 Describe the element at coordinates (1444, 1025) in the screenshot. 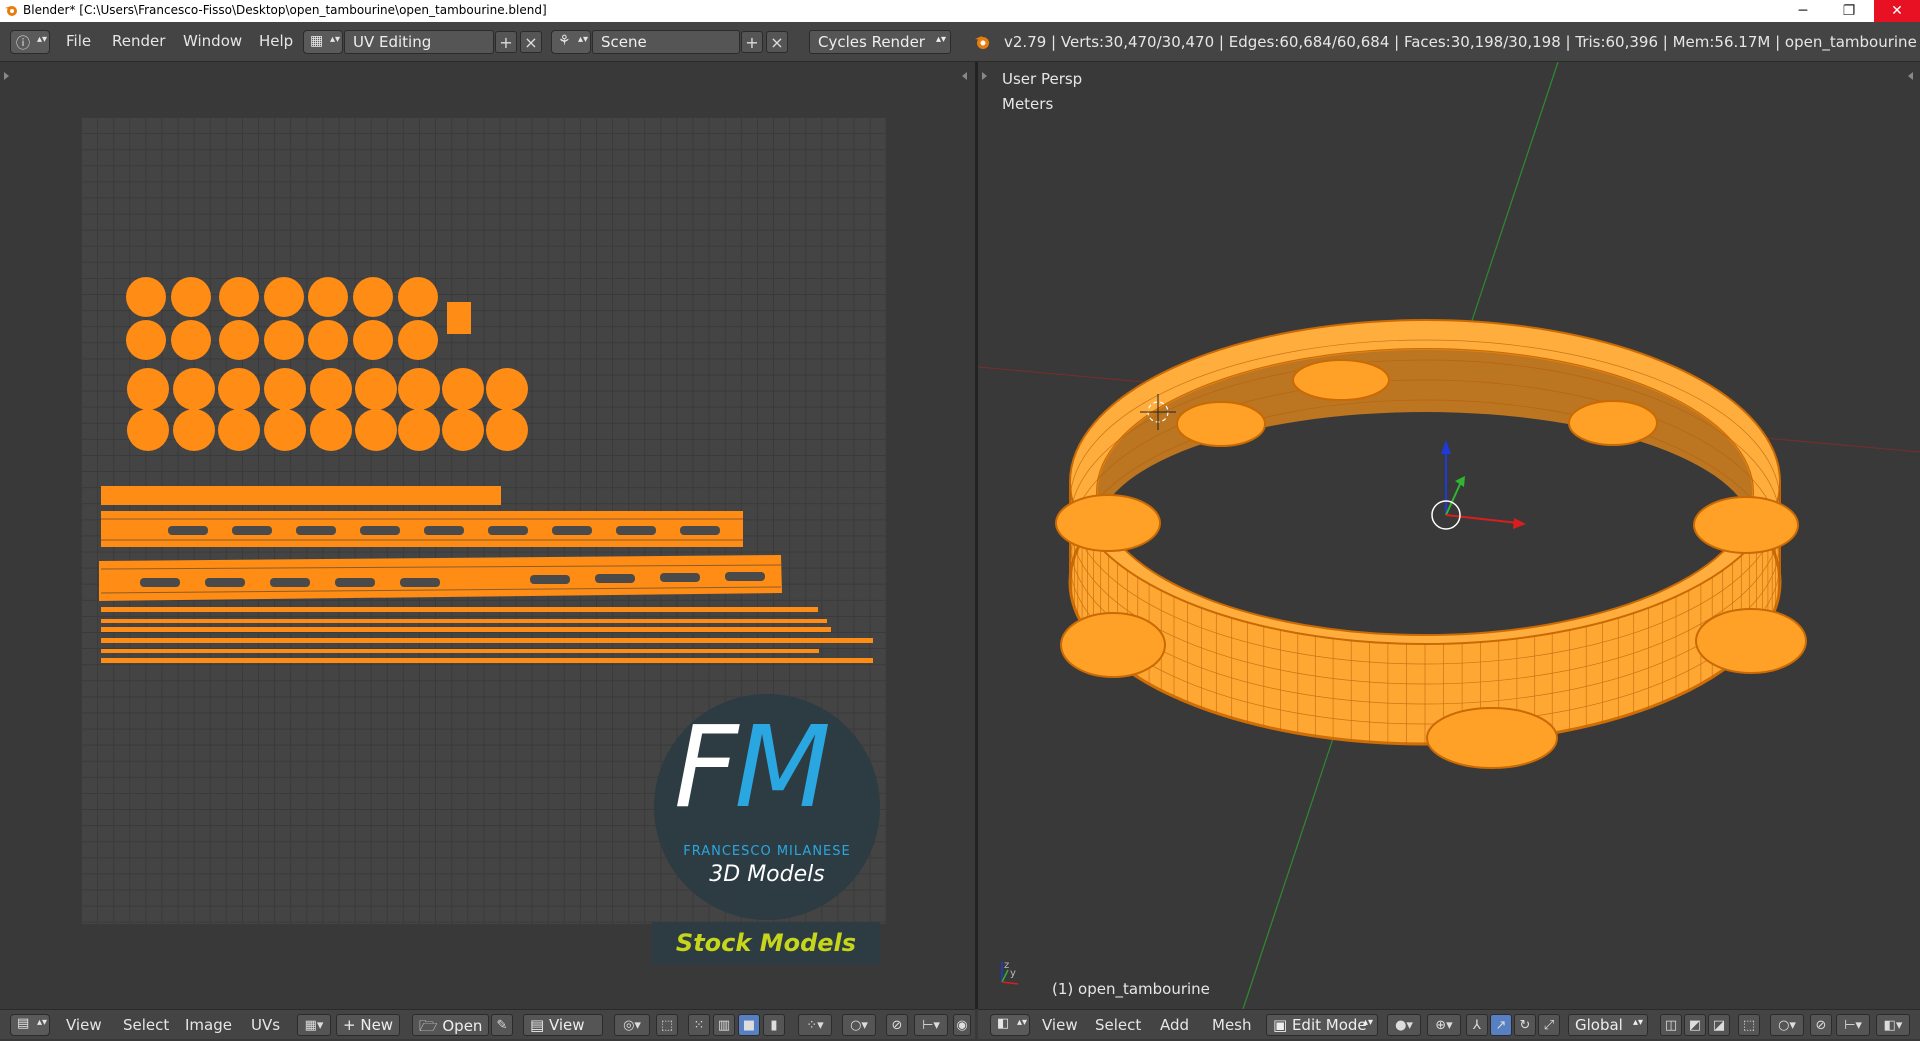

I see `pivot-point-icon: ⊕▾` at that location.